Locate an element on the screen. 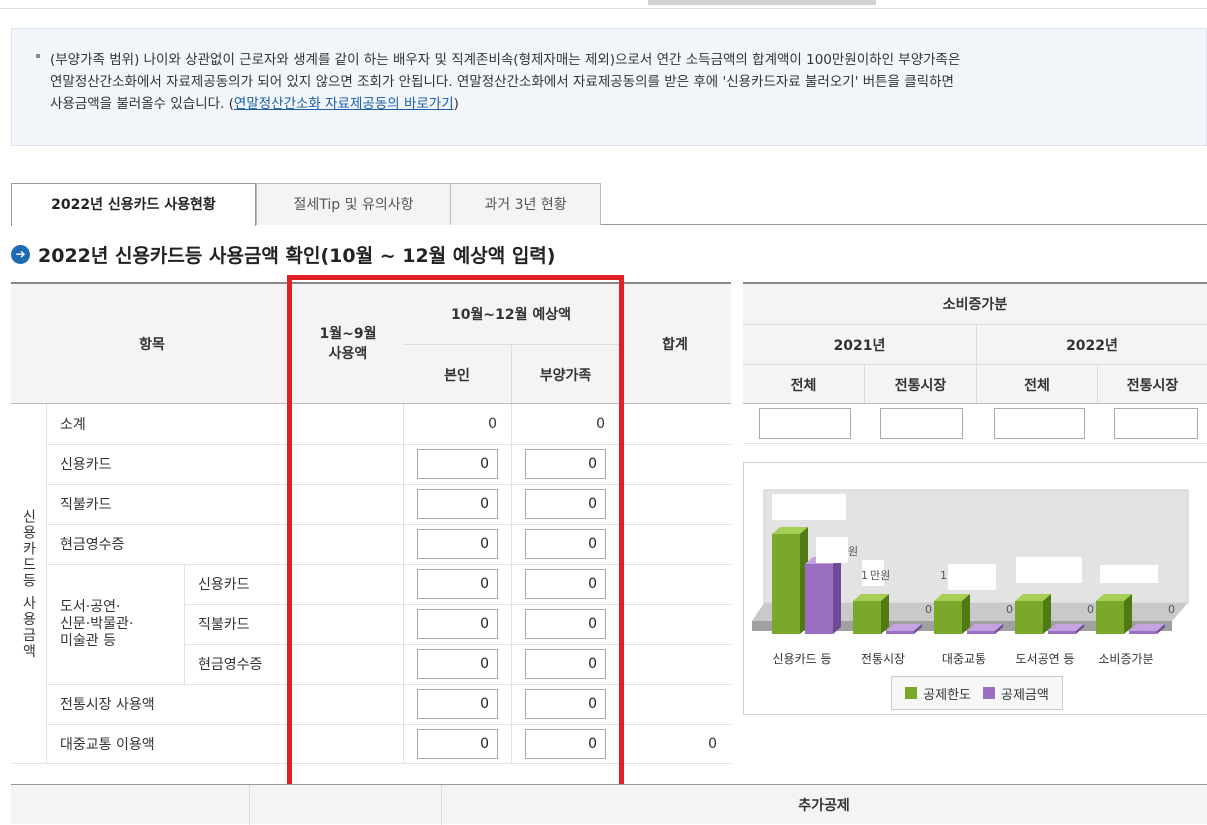  legend-amount: 공제금액 is located at coordinates (1025, 695).